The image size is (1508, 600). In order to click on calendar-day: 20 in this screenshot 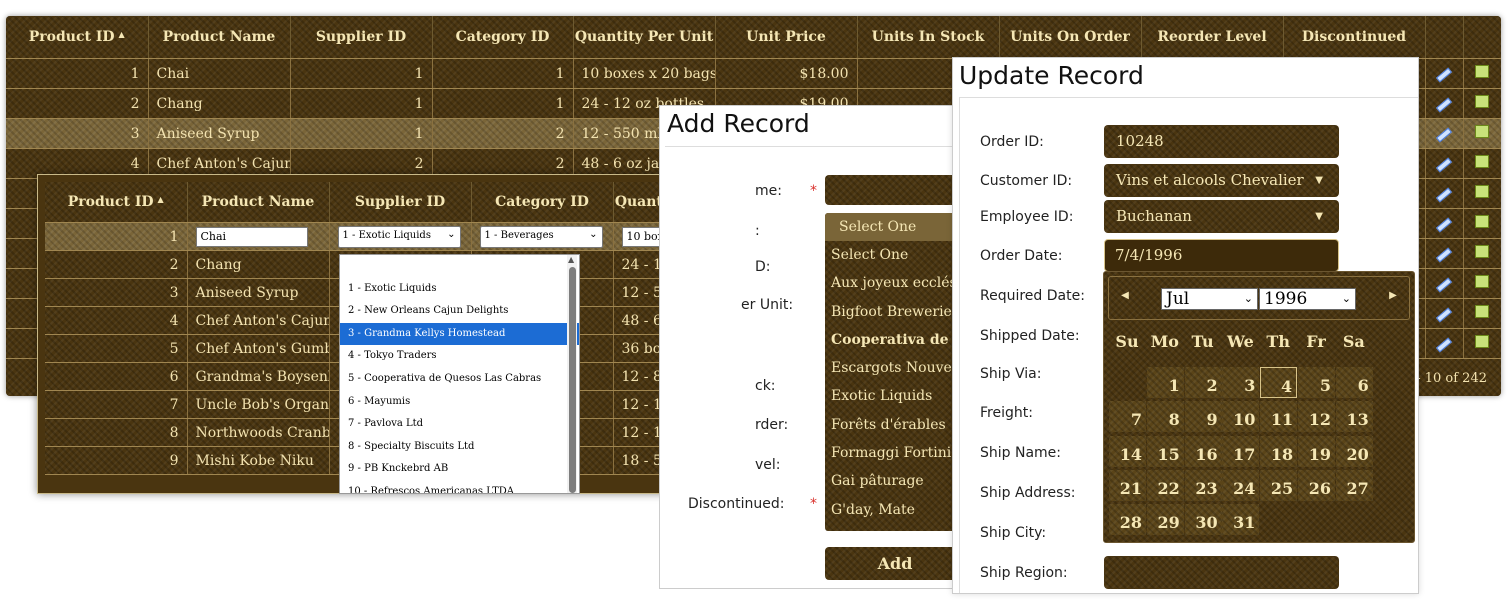, I will do `click(1354, 451)`.